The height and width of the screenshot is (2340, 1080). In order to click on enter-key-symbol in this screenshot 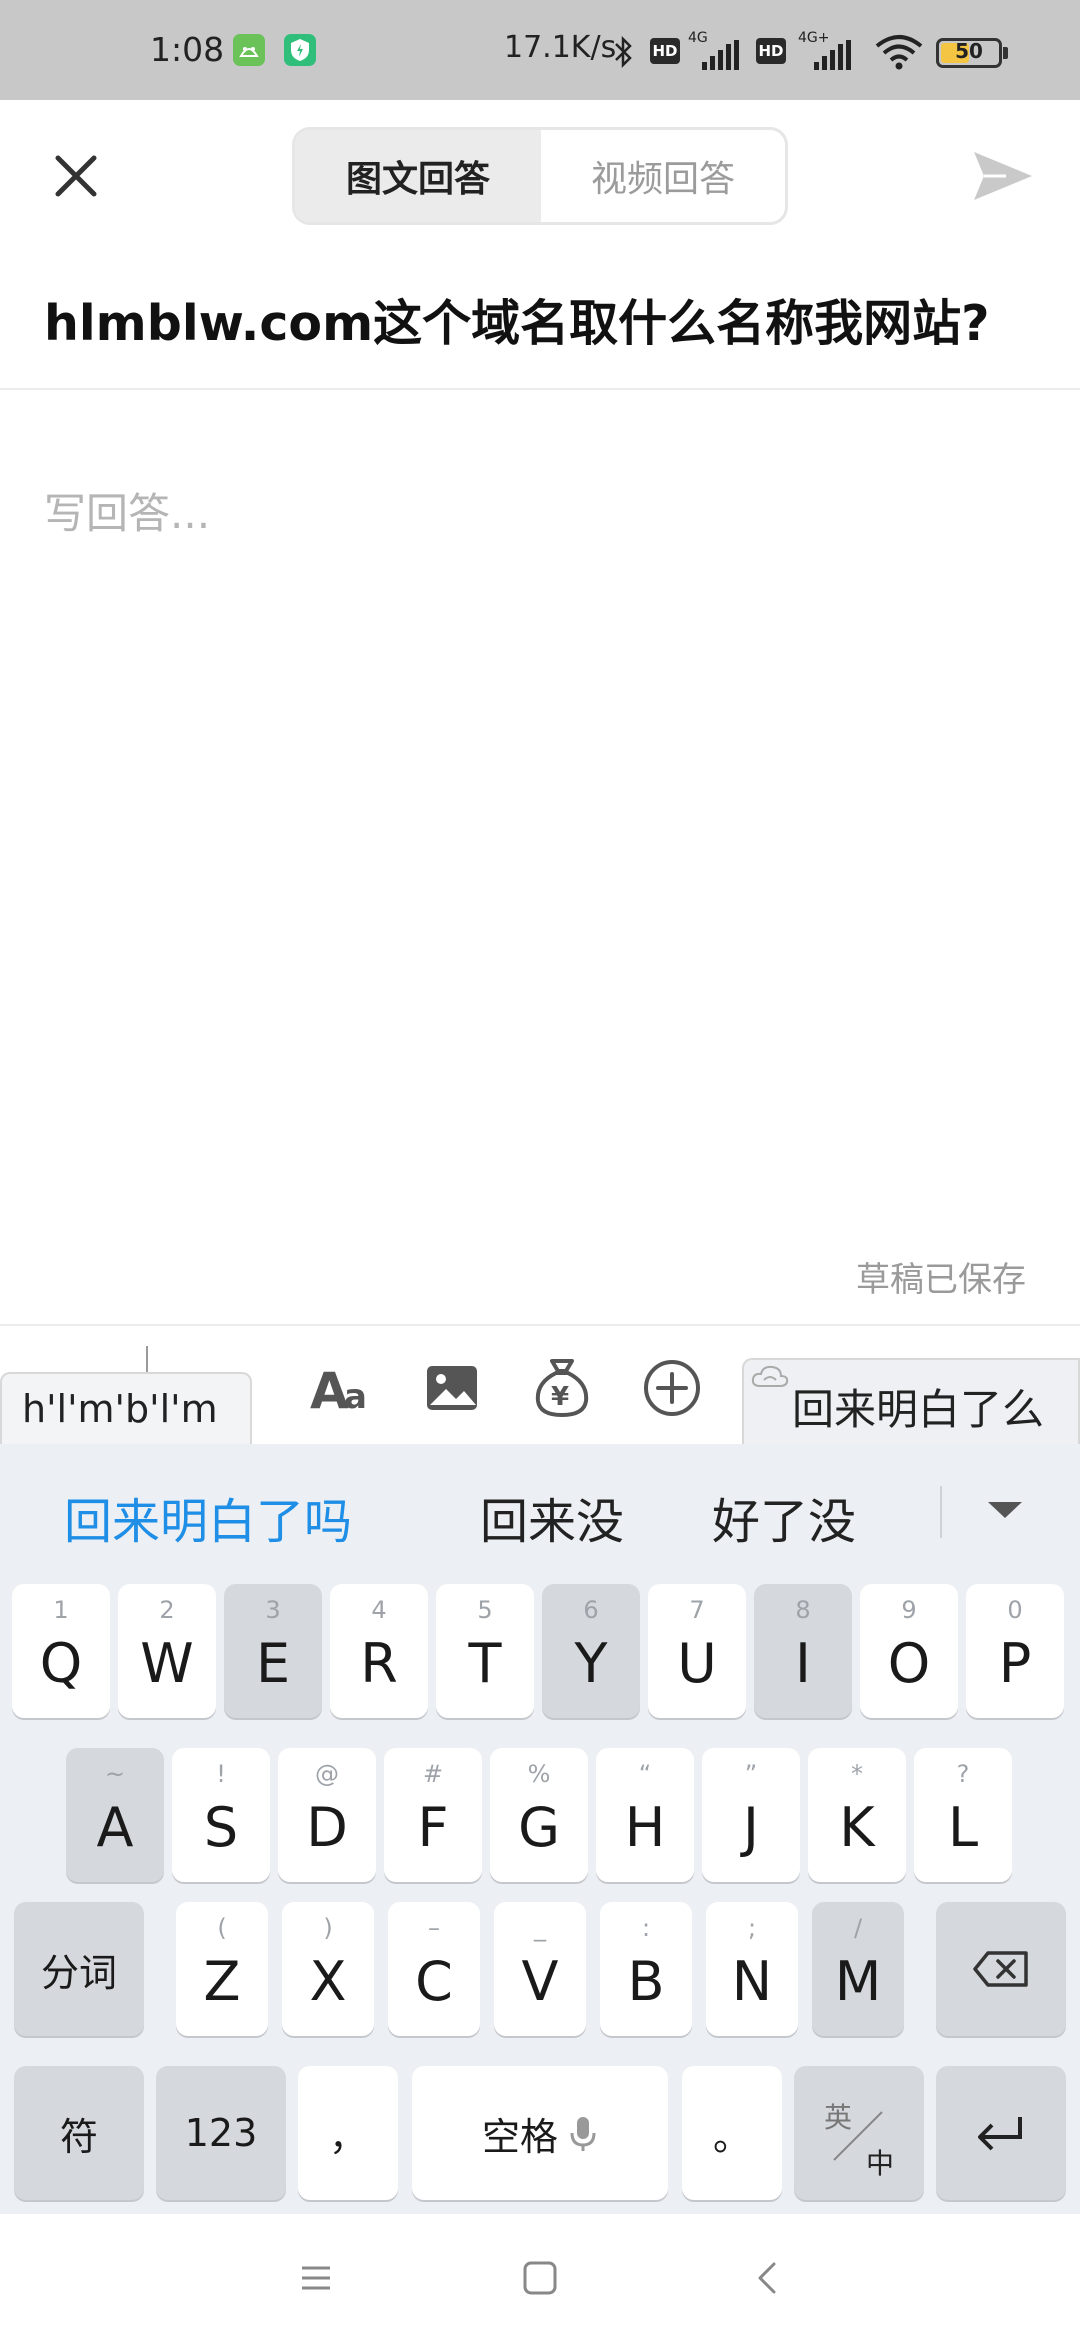, I will do `click(1001, 2133)`.